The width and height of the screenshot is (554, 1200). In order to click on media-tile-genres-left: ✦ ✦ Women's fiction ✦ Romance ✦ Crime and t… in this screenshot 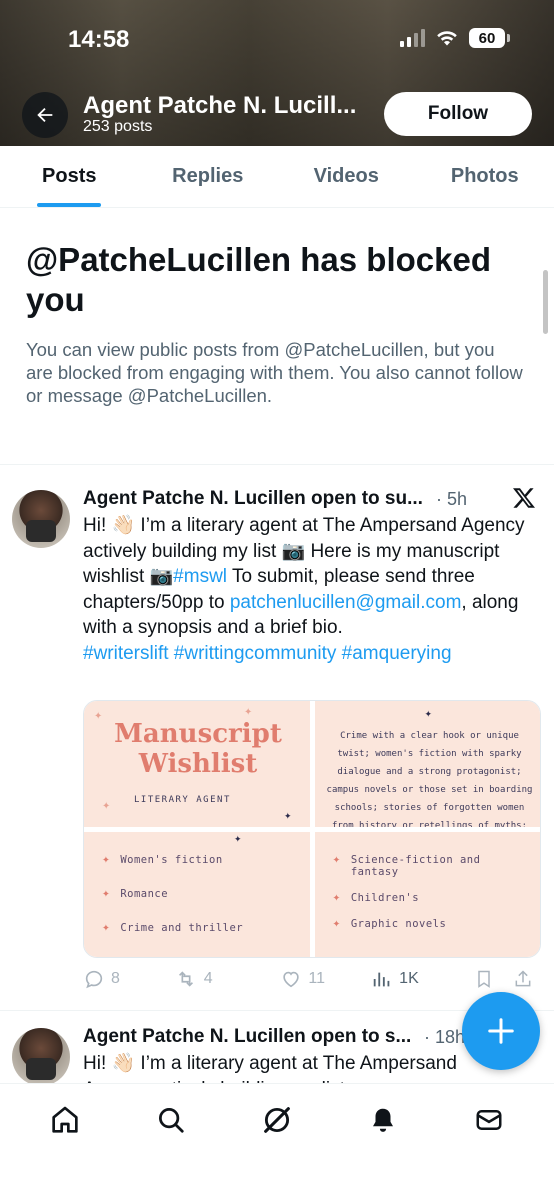, I will do `click(197, 894)`.